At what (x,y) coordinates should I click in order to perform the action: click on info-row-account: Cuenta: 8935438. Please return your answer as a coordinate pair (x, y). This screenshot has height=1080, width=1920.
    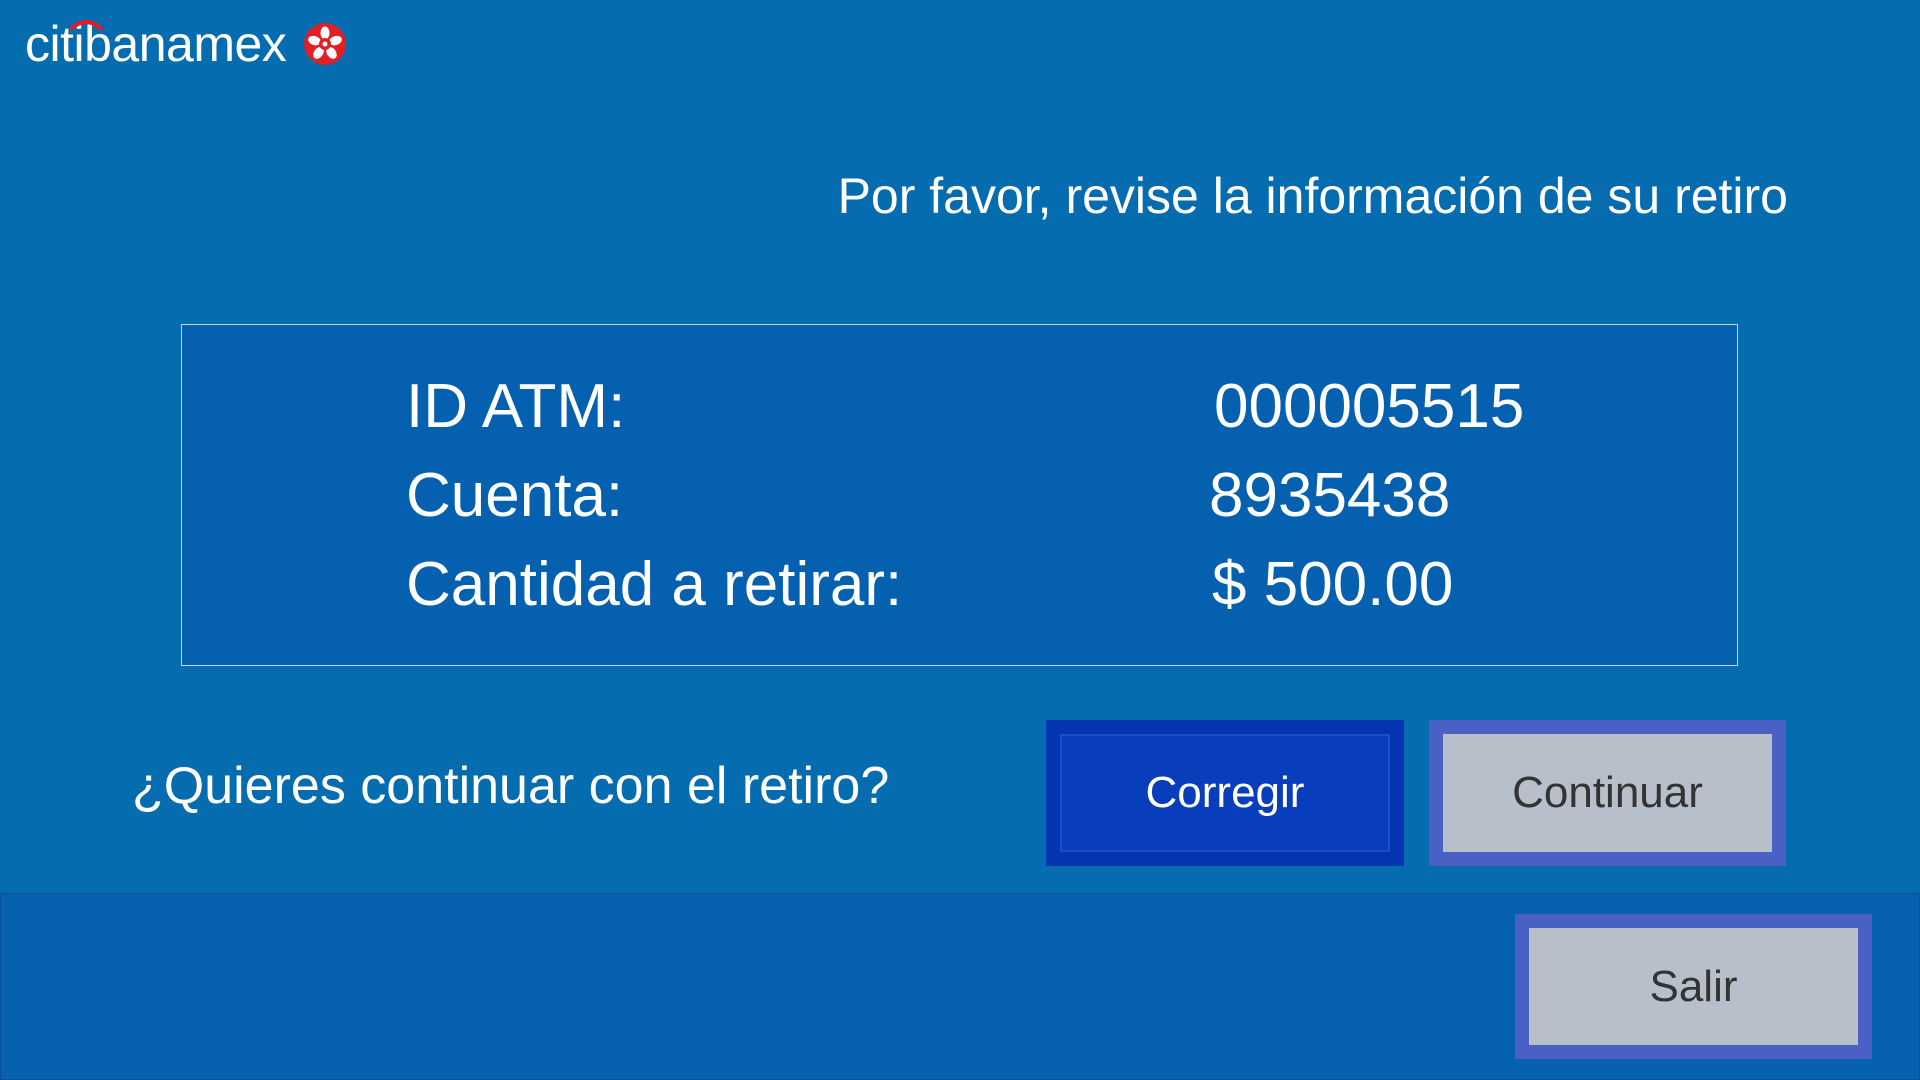
    Looking at the image, I should click on (1006, 496).